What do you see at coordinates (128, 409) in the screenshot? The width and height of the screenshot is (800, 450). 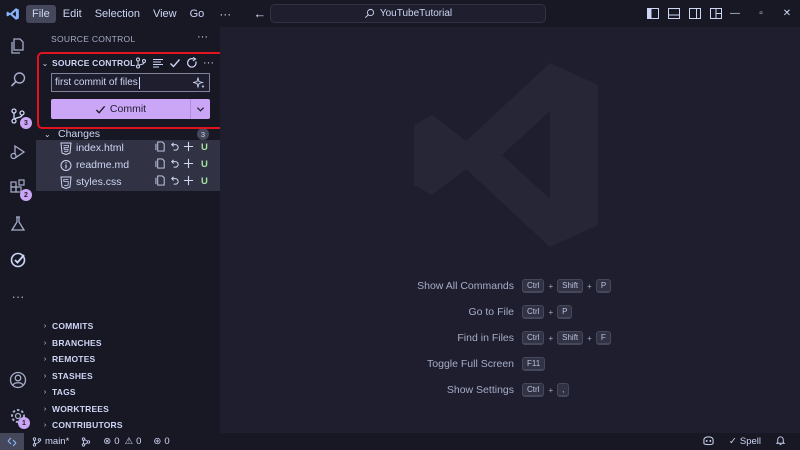 I see `worktrees-section: › WORKTREES` at bounding box center [128, 409].